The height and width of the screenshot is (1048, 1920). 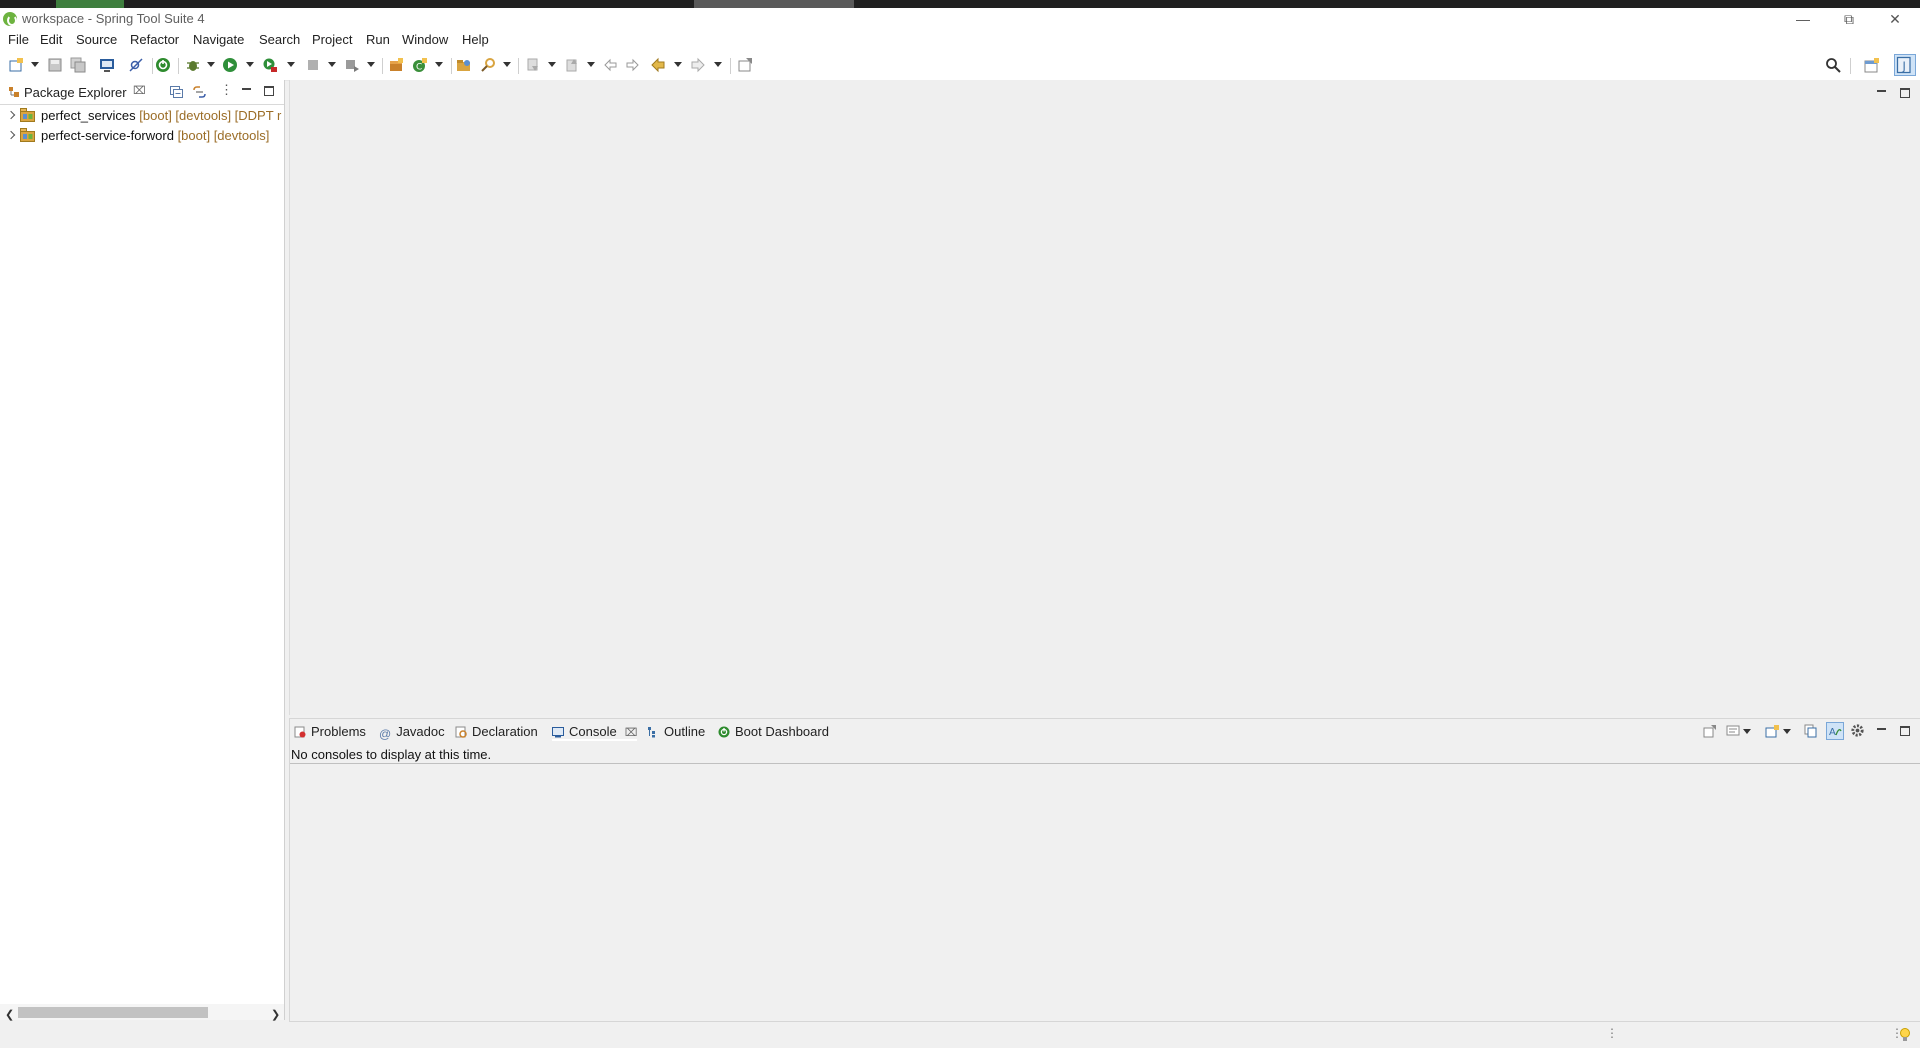 I want to click on menu-help: Help, so click(x=475, y=39).